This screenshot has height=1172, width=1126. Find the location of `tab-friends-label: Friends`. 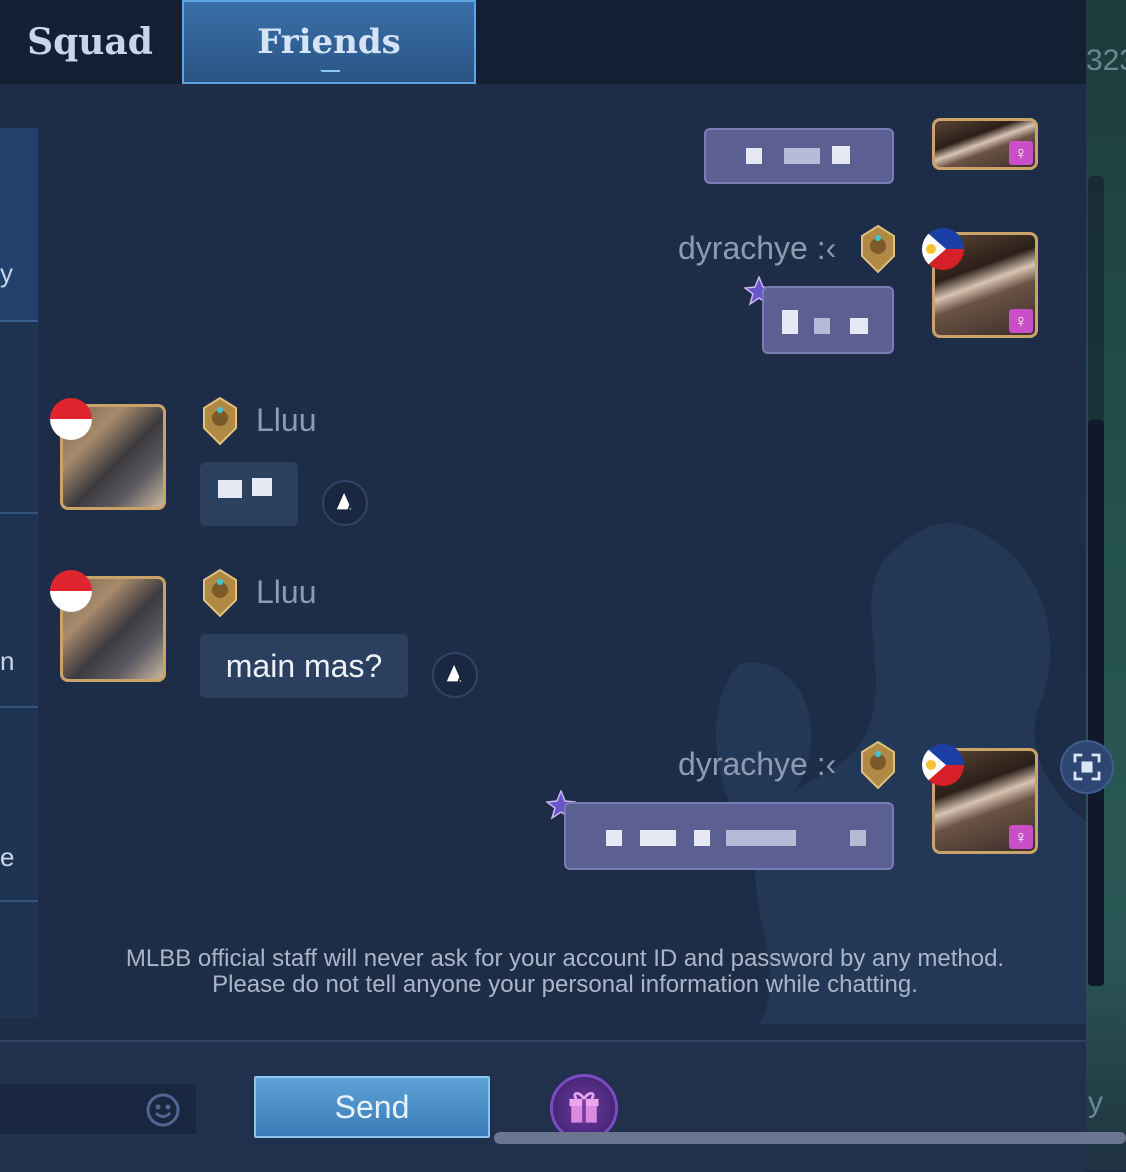

tab-friends-label: Friends is located at coordinates (329, 42).